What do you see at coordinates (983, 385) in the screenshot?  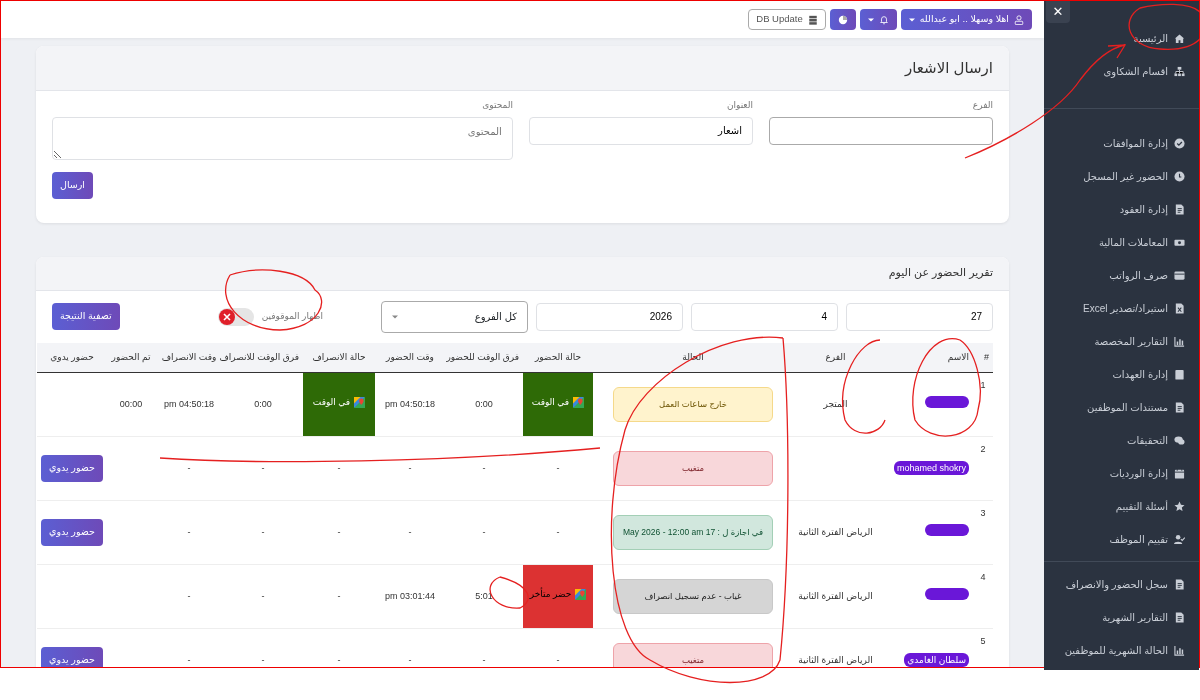 I see `row-number: 1` at bounding box center [983, 385].